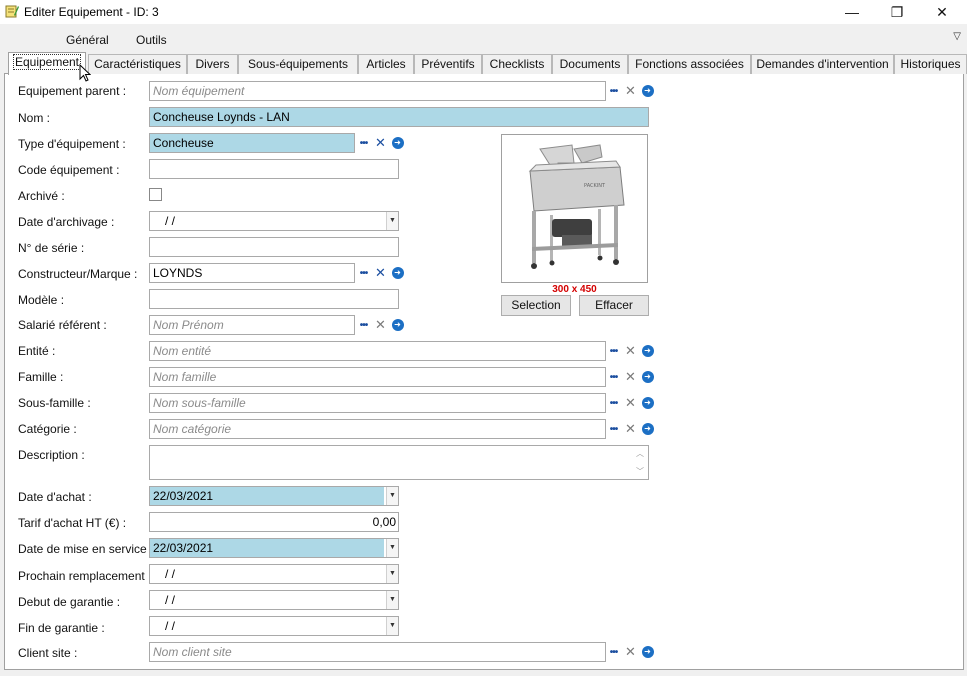 This screenshot has height=676, width=967. I want to click on date-achat-picker: 22/03/2021 ▼, so click(274, 496).